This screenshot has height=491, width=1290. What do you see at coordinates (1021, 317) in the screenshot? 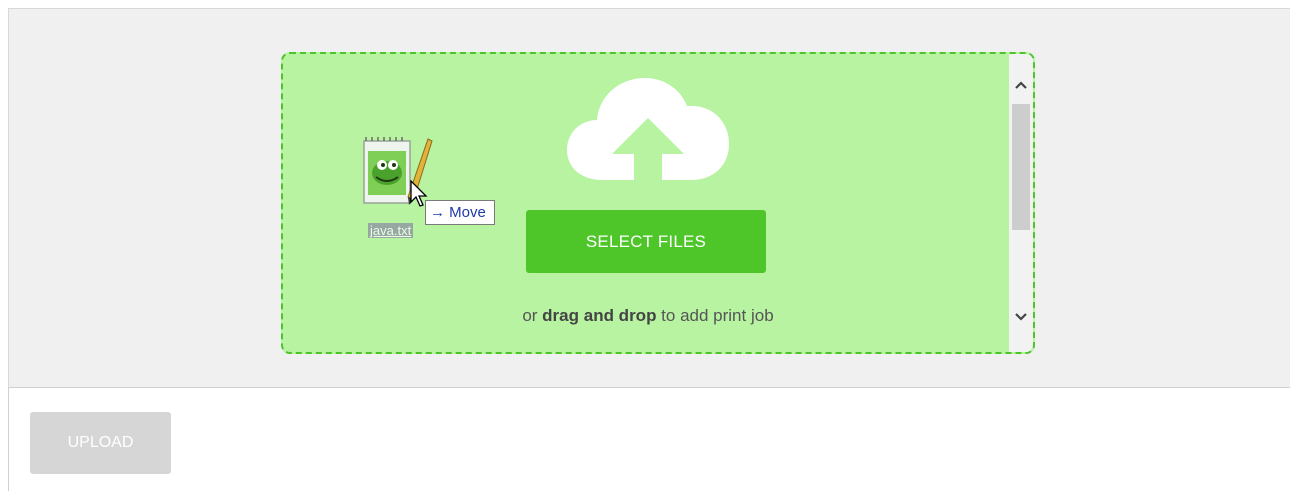
I see `chevron-down-icon` at bounding box center [1021, 317].